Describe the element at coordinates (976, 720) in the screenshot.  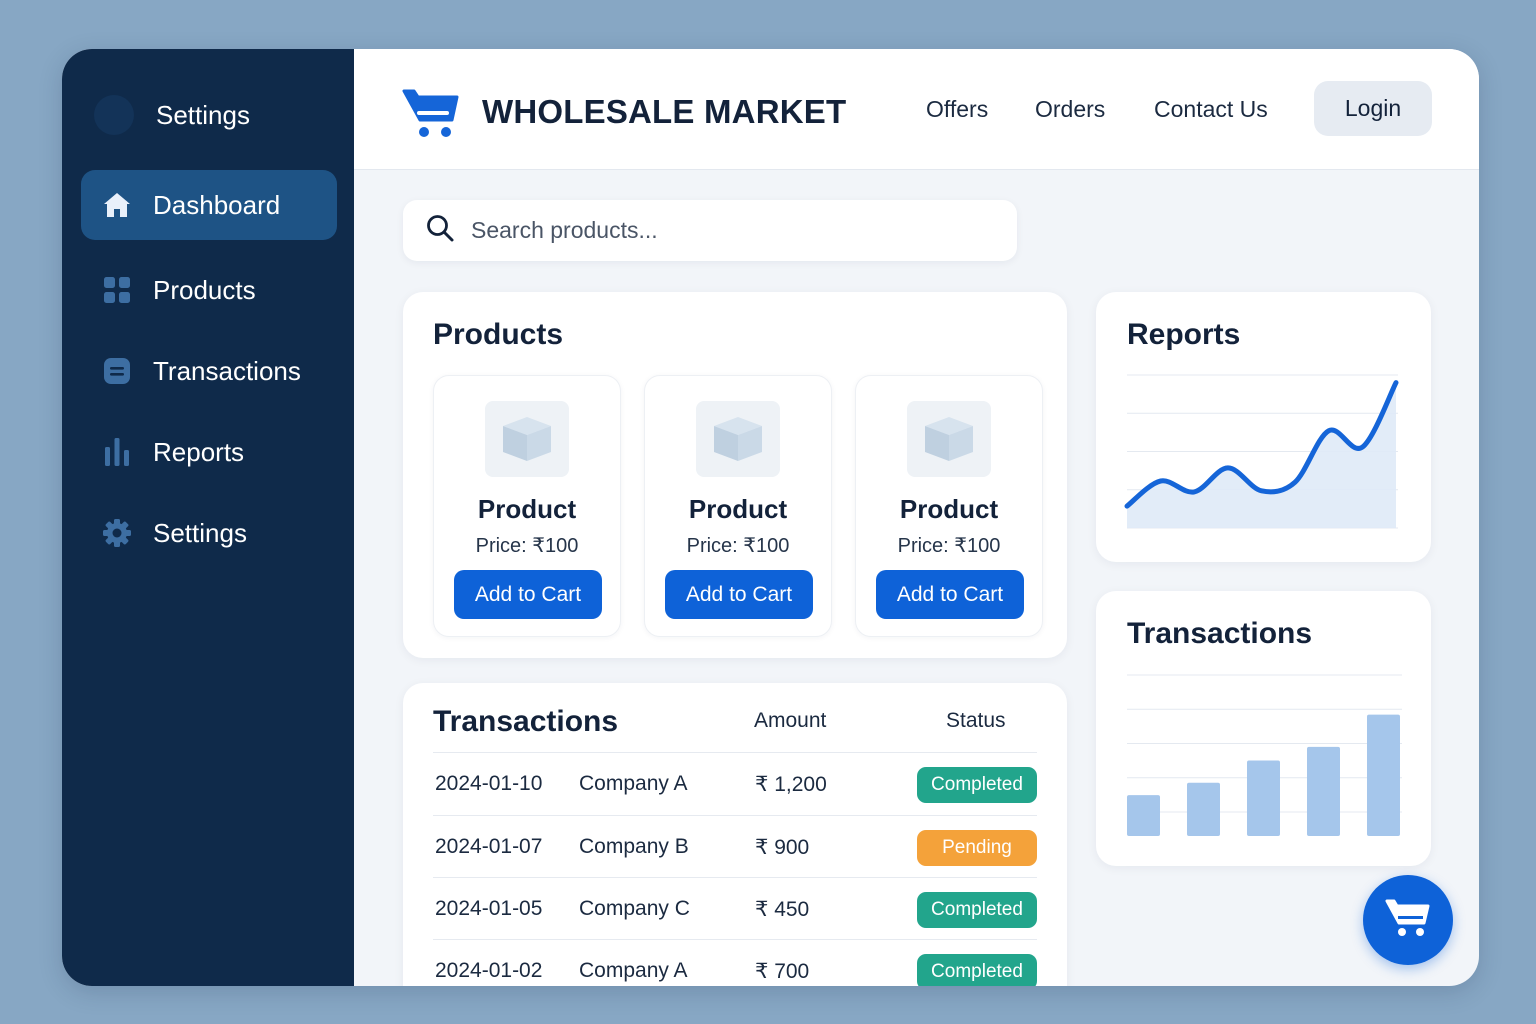
I see `column-header-status: Status` at that location.